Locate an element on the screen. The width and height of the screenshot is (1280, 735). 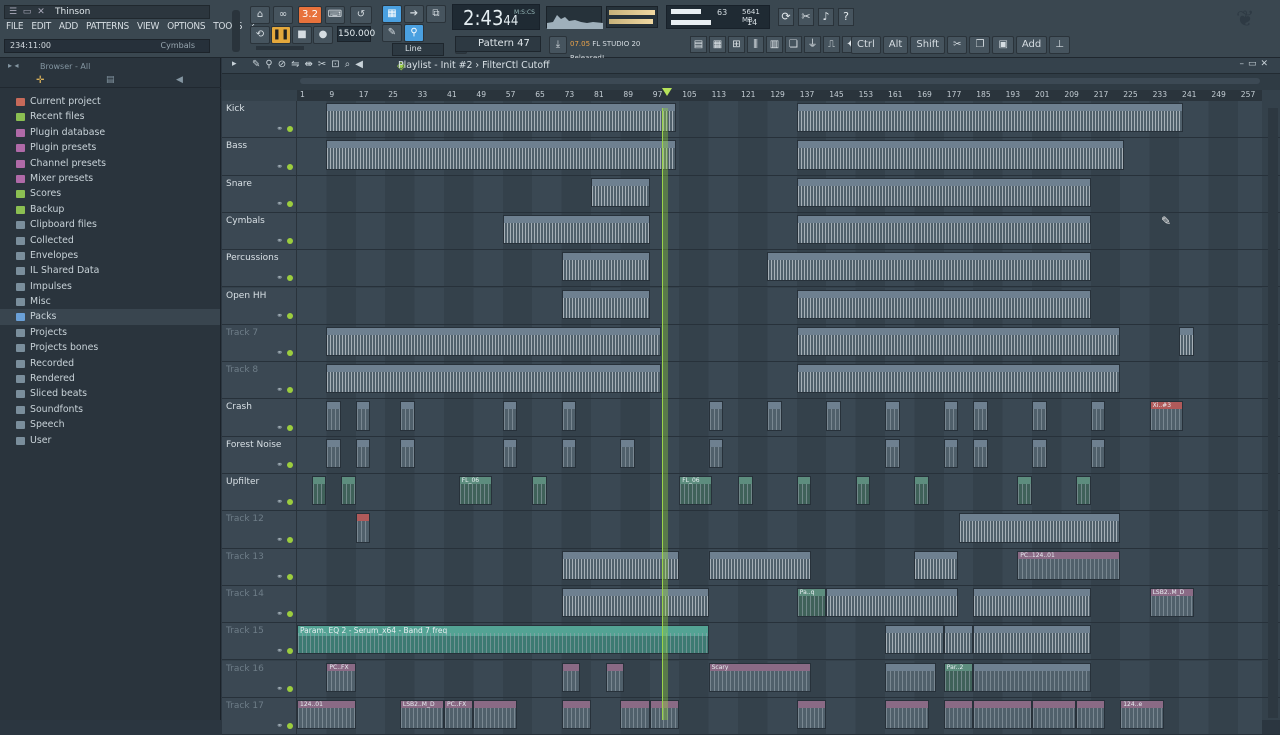
menu-icon: ☰ is located at coordinates (13, 12).